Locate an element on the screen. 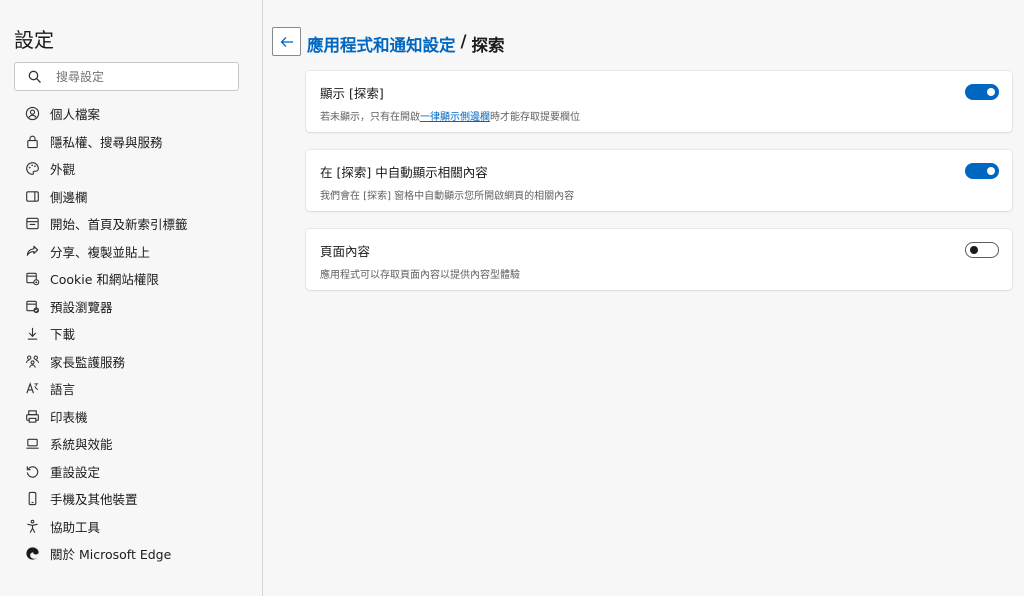 This screenshot has width=1024, height=596. setting-card-page-content: 頁面內容 應用程式可以存取頁面內容以提供內容型體驗 is located at coordinates (659, 259).